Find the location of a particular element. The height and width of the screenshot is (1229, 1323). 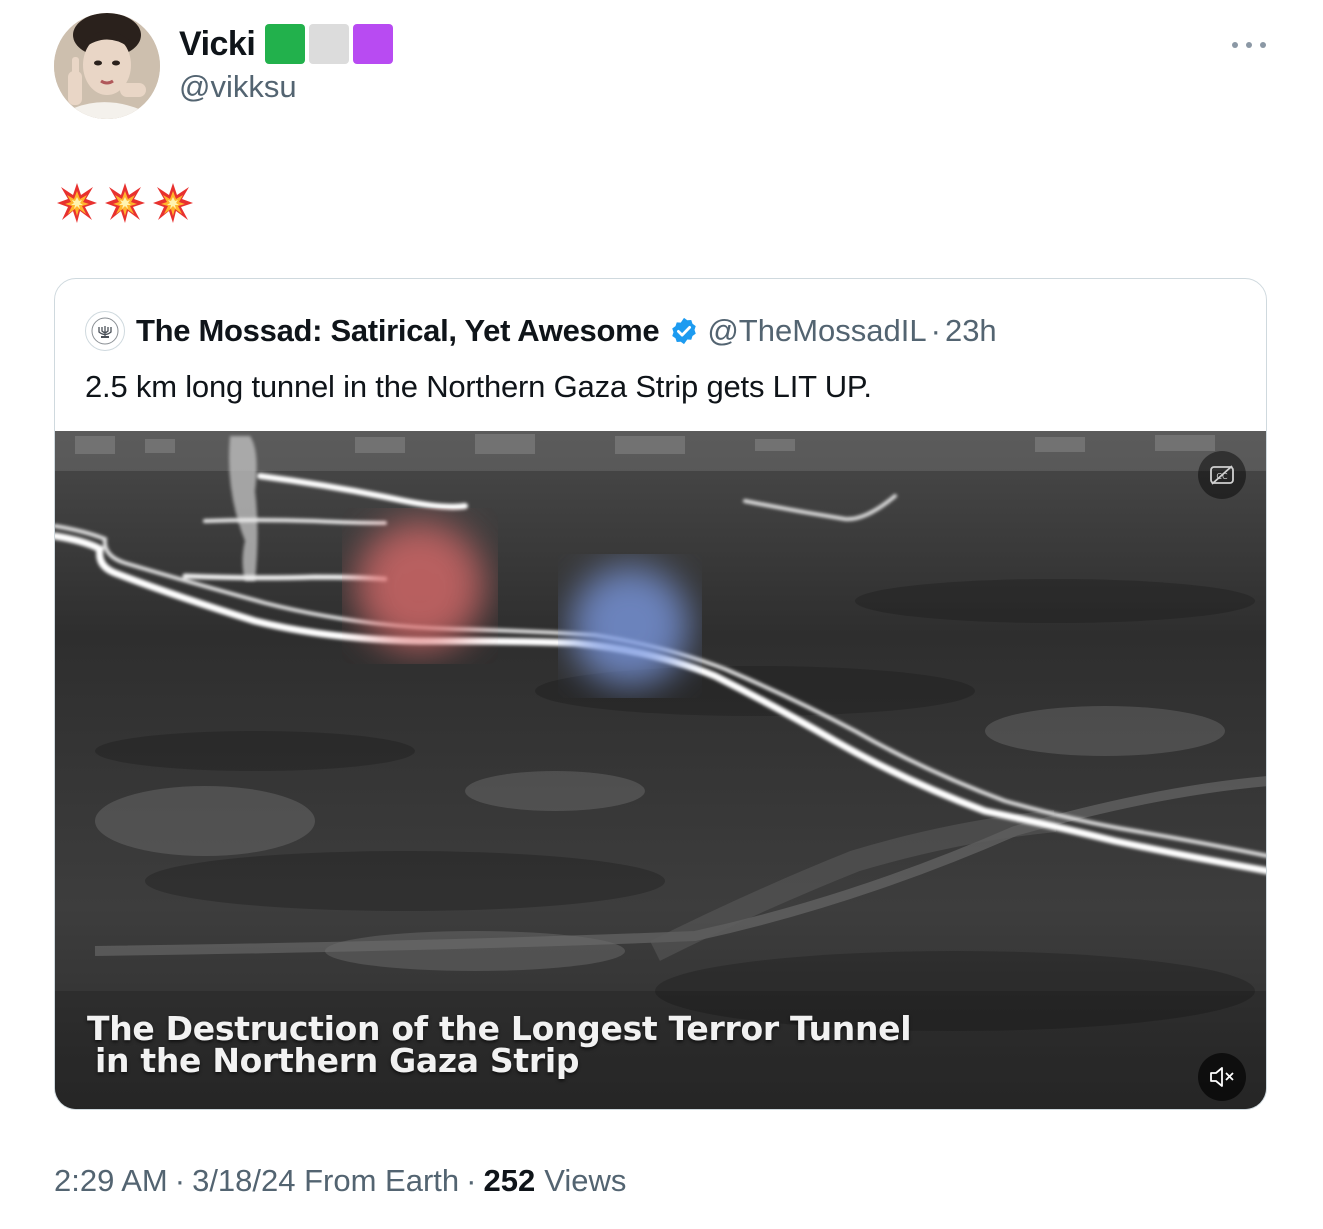

views-label: Views is located at coordinates (585, 1180).